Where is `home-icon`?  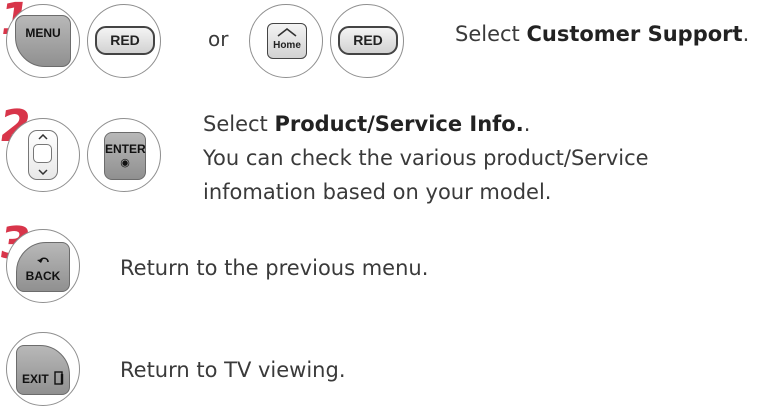 home-icon is located at coordinates (287, 32).